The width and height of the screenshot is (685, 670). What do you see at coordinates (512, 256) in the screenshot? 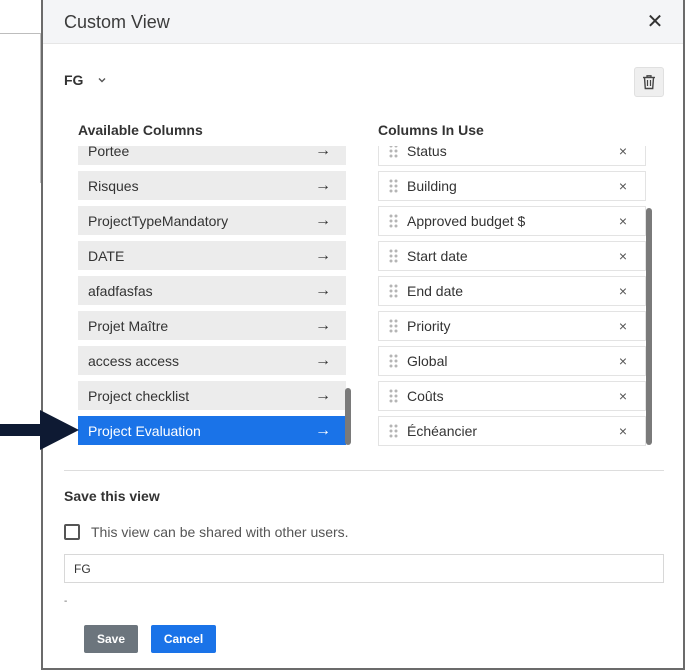
I see `column-in-use-item: Start date ×` at bounding box center [512, 256].